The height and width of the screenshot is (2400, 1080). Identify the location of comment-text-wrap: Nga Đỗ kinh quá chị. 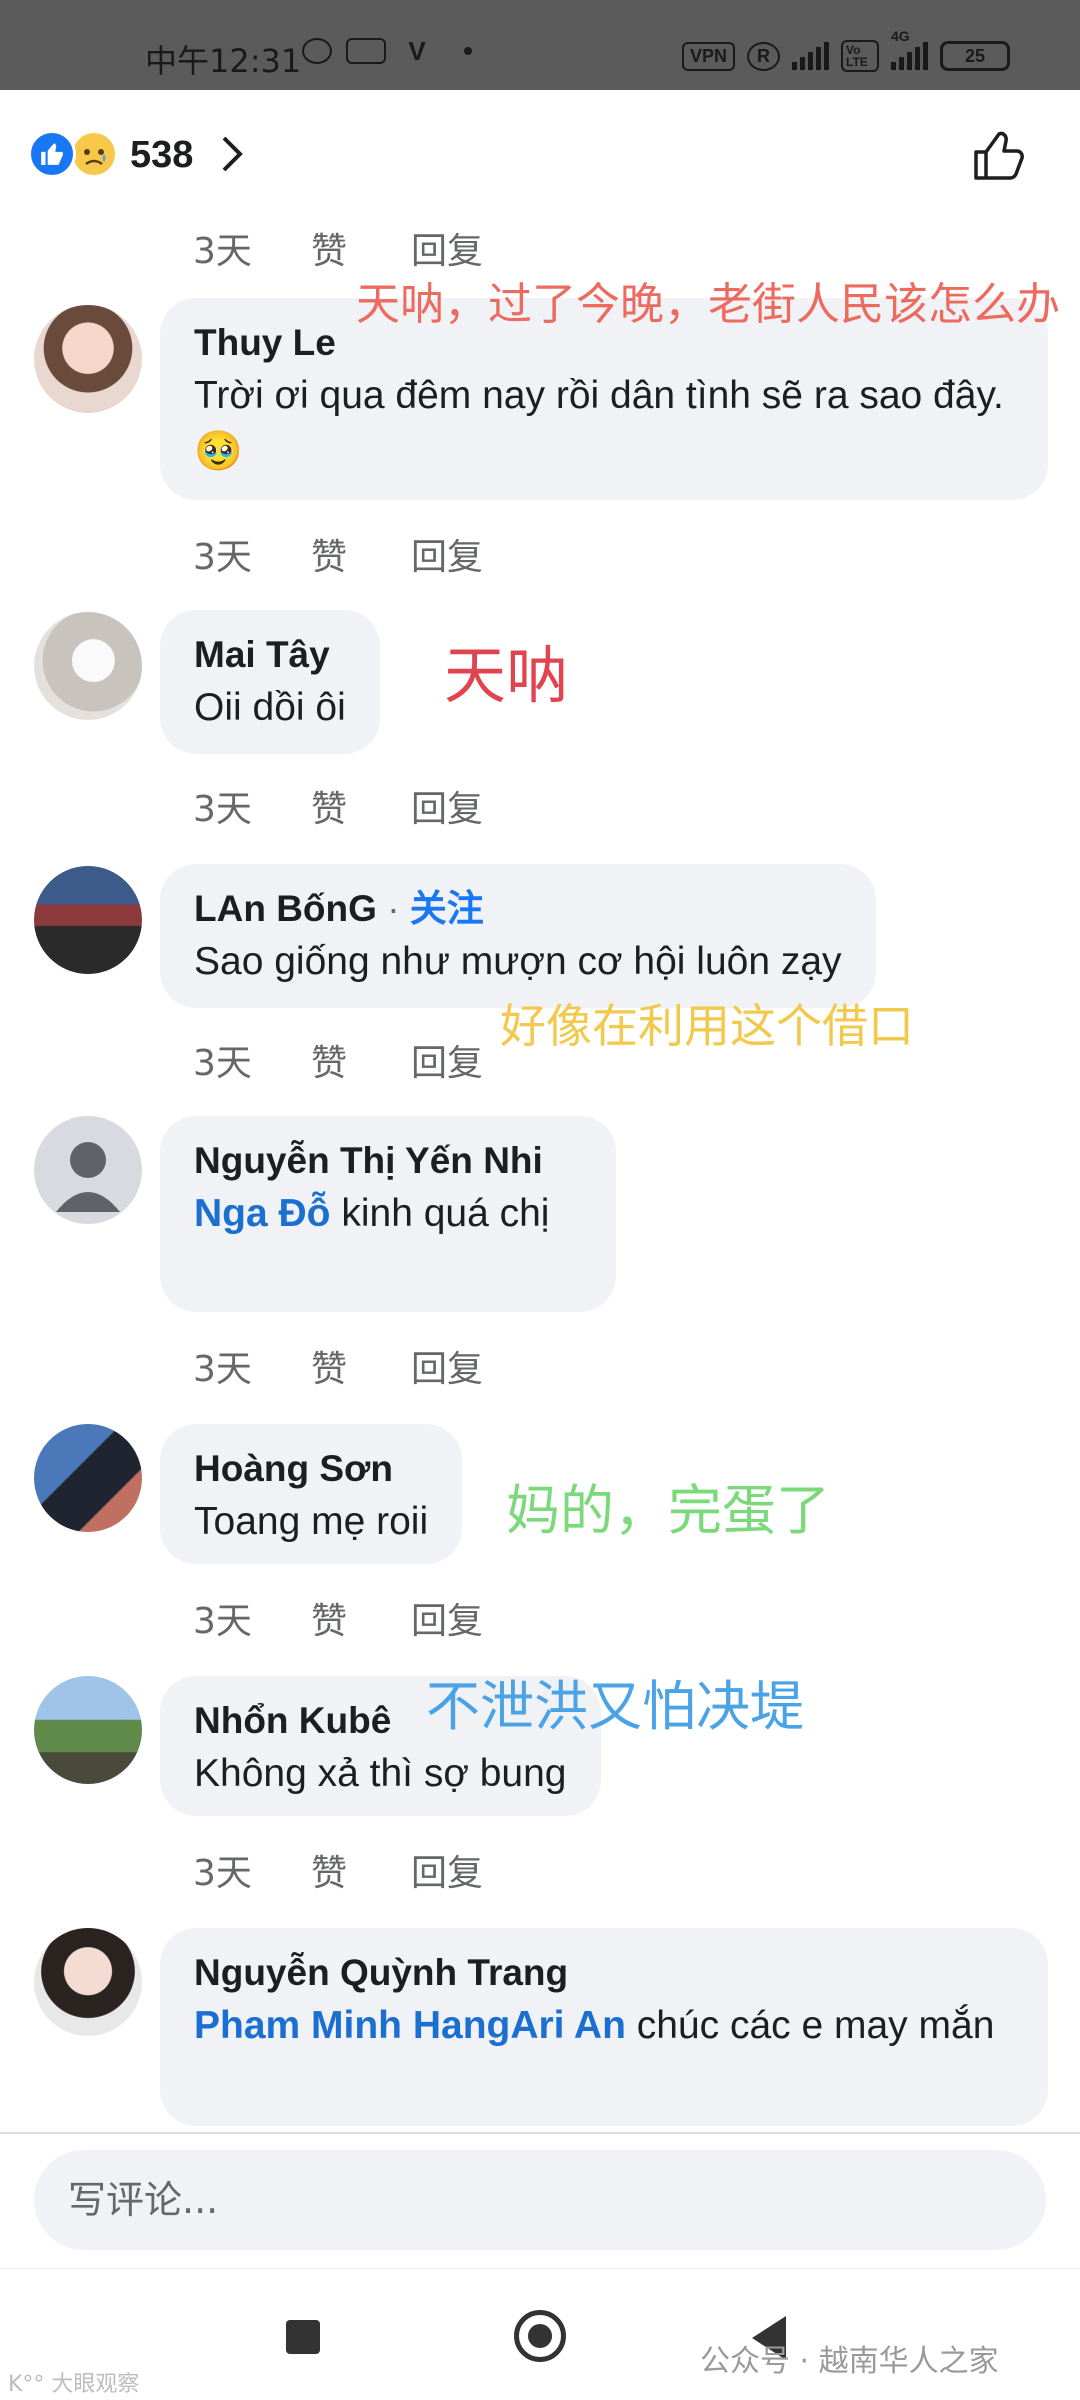
(388, 1214).